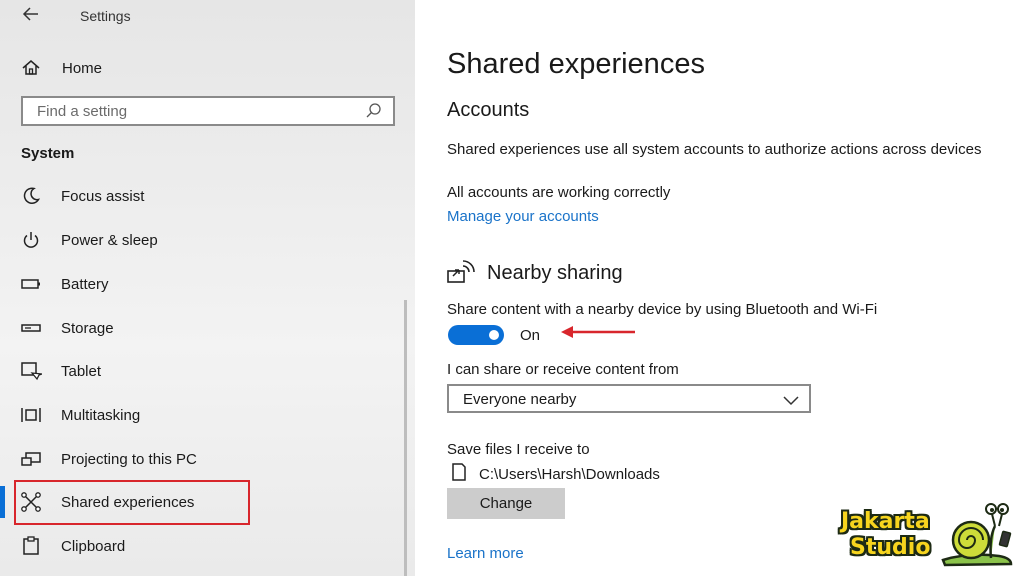 The image size is (1024, 576). I want to click on app-title: Settings, so click(105, 16).